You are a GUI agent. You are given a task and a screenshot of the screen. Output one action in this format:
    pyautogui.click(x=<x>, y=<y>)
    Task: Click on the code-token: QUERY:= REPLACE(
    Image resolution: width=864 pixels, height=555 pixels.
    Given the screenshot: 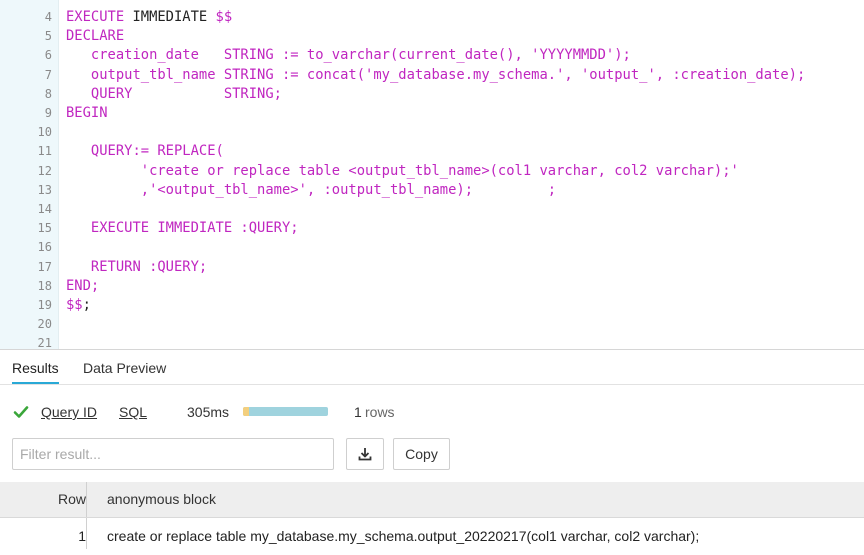 What is the action you would take?
    pyautogui.click(x=145, y=151)
    